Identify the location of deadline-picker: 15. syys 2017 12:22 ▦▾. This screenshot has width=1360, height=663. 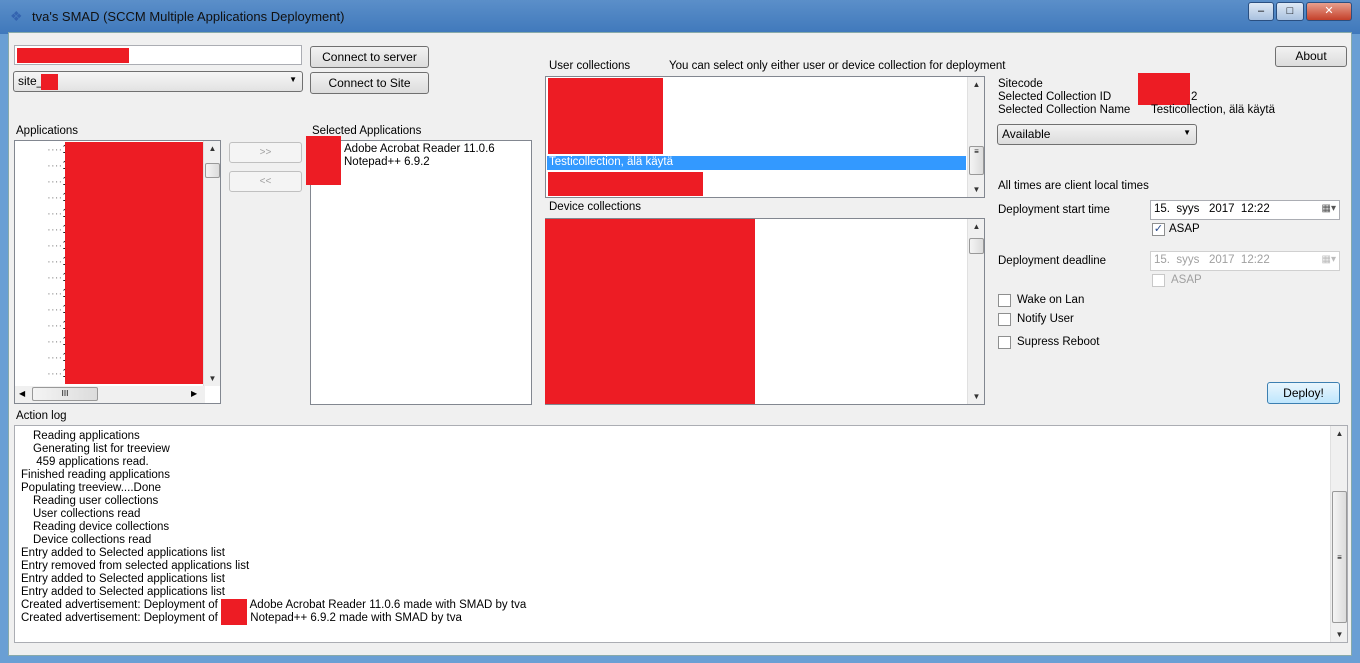
(1245, 261).